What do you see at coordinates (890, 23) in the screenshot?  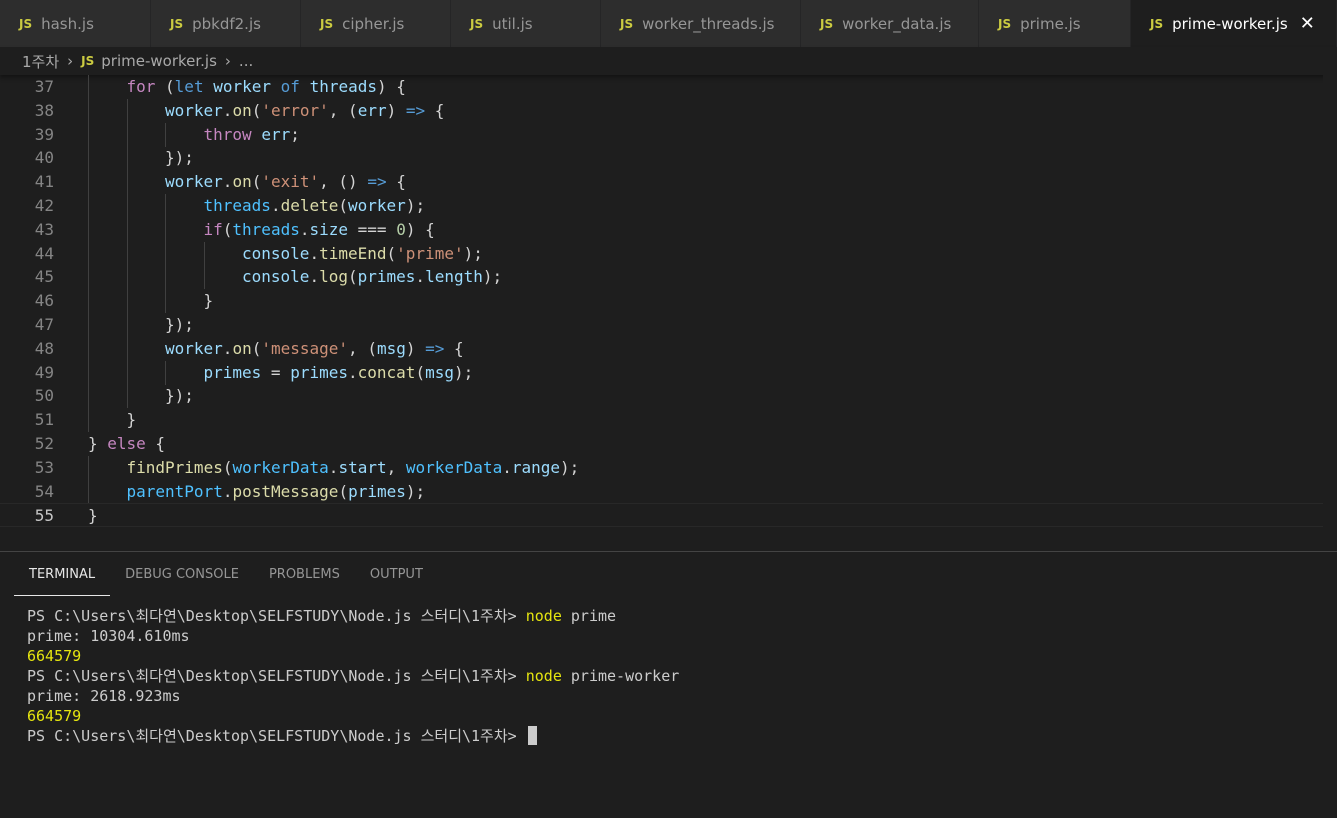 I see `tab-worker-data-js: JS worker_data.js` at bounding box center [890, 23].